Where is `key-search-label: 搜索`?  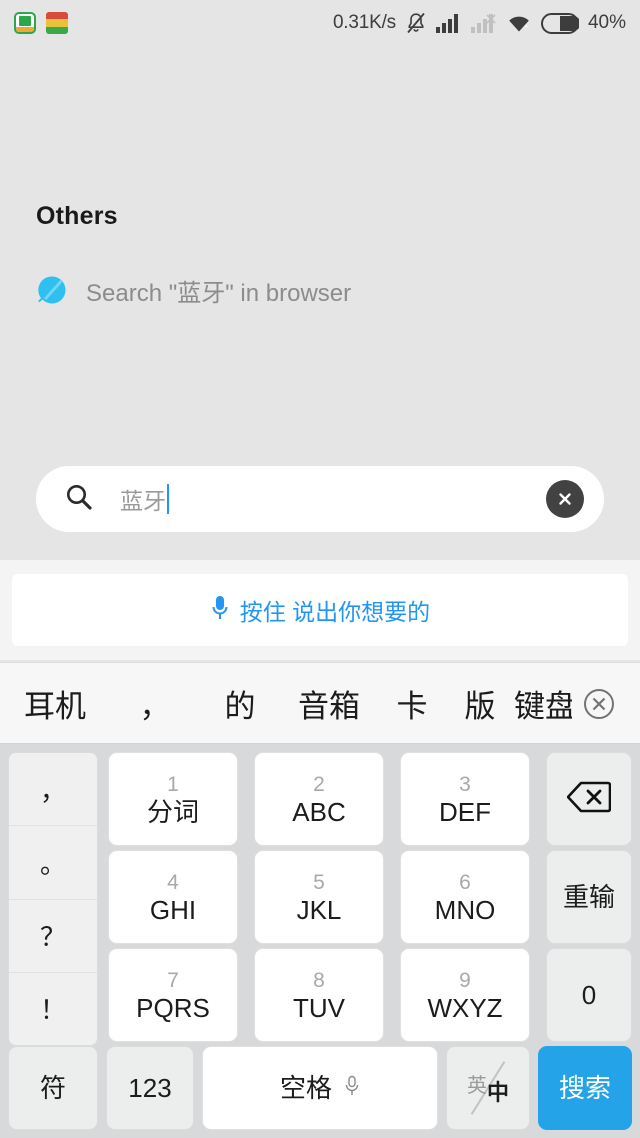 key-search-label: 搜索 is located at coordinates (584, 1088).